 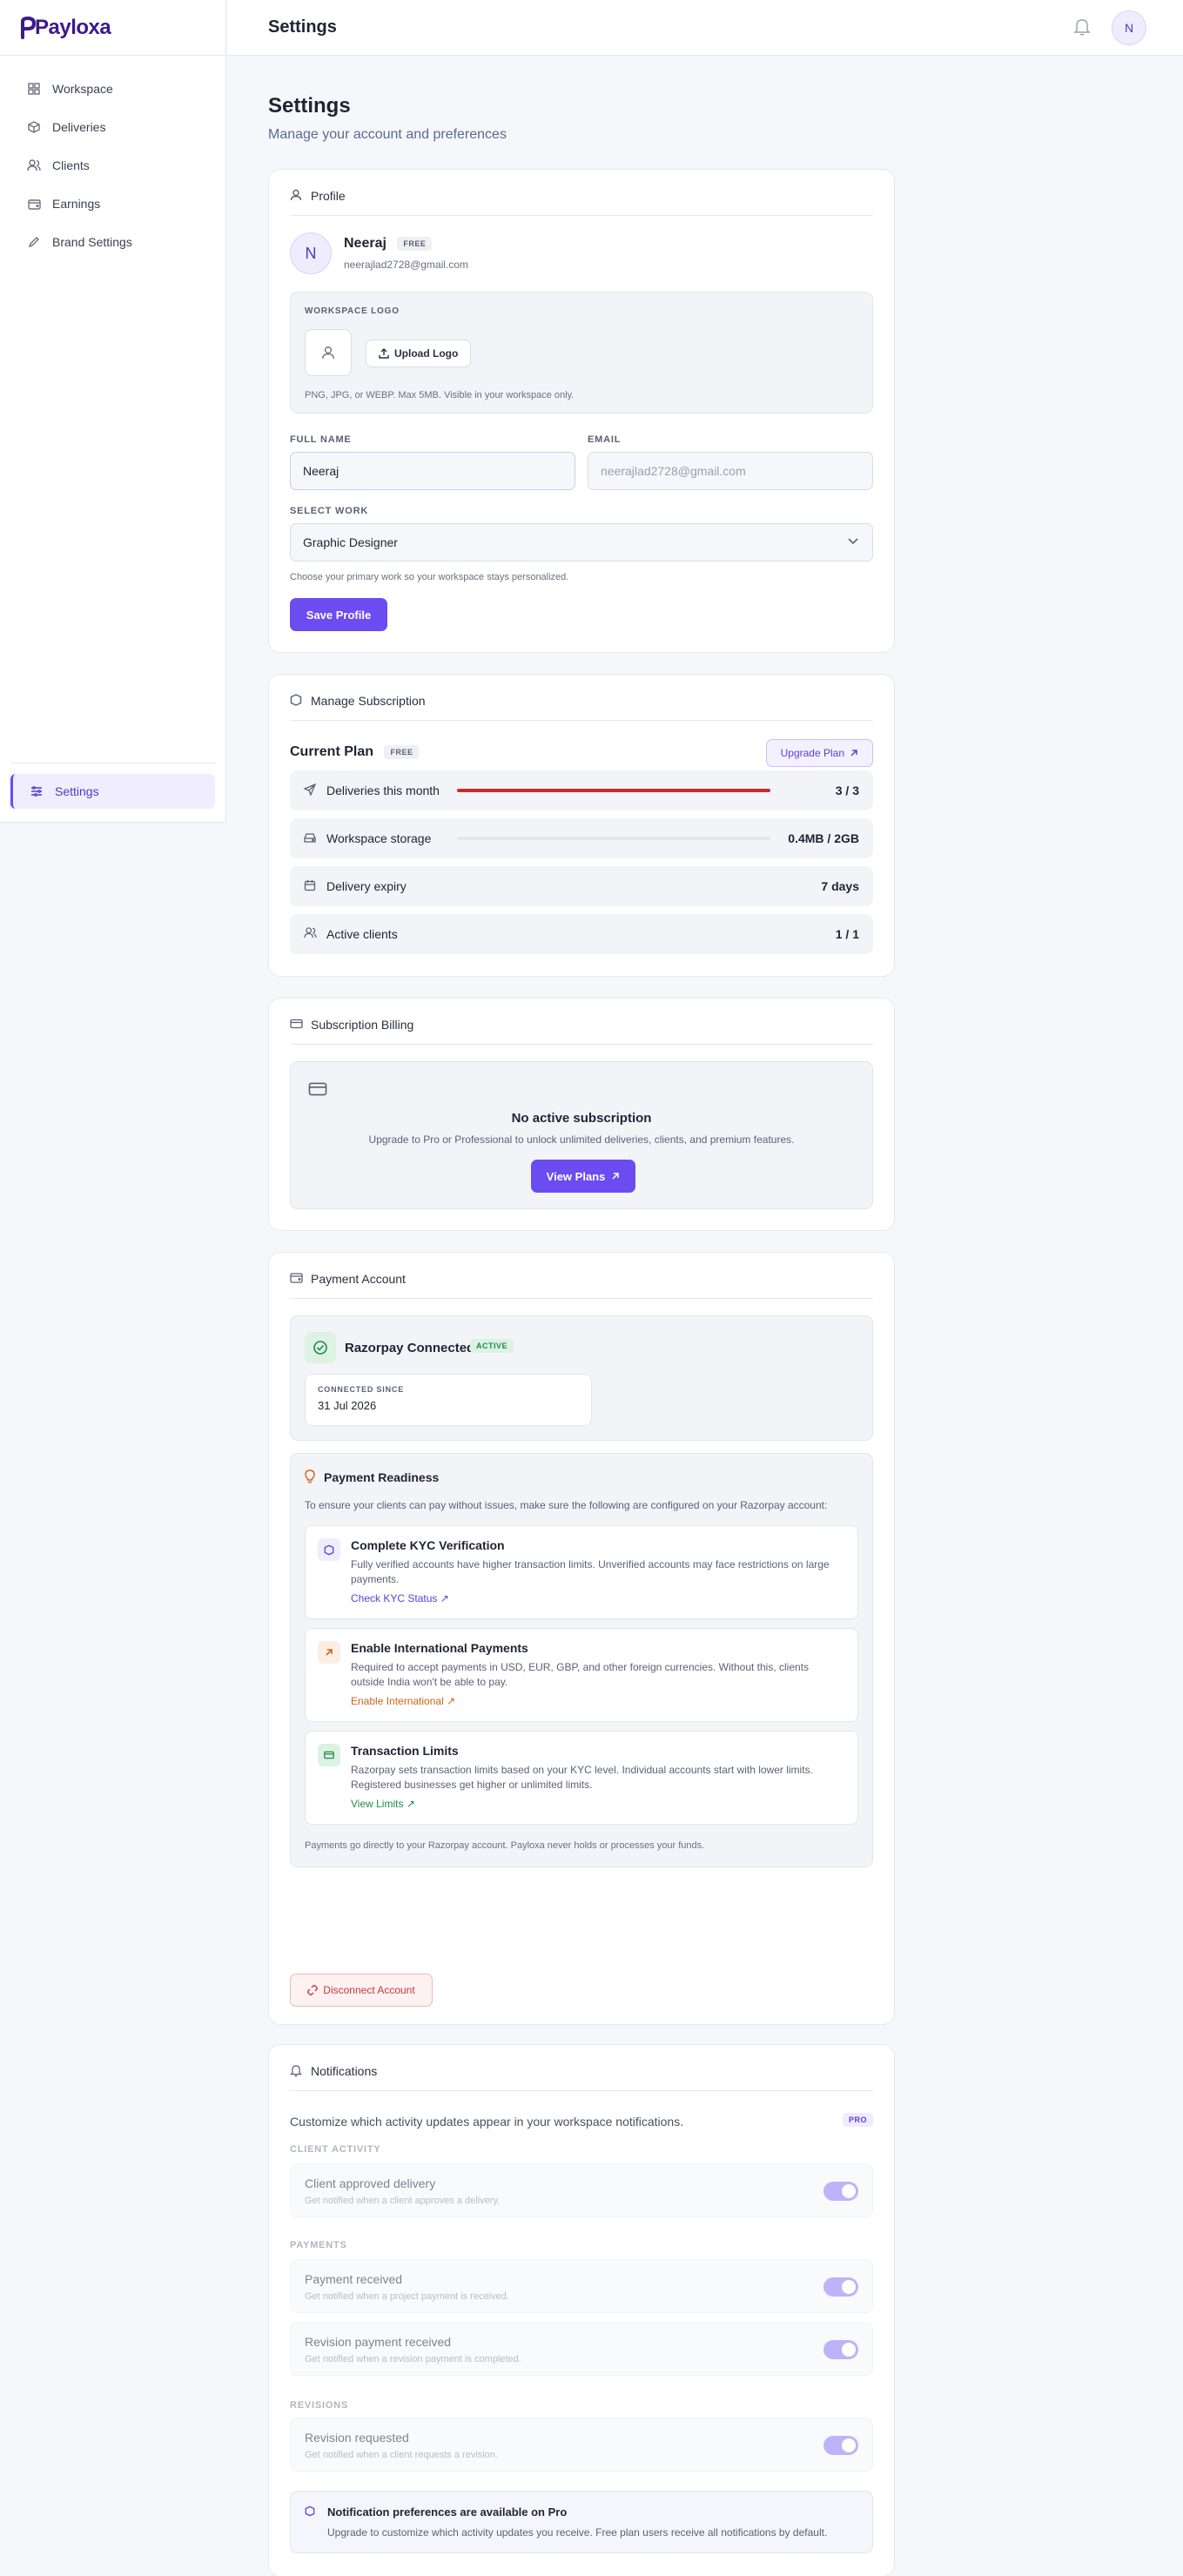 What do you see at coordinates (581, 542) in the screenshot?
I see `select-work-dropdown: Graphic Designer` at bounding box center [581, 542].